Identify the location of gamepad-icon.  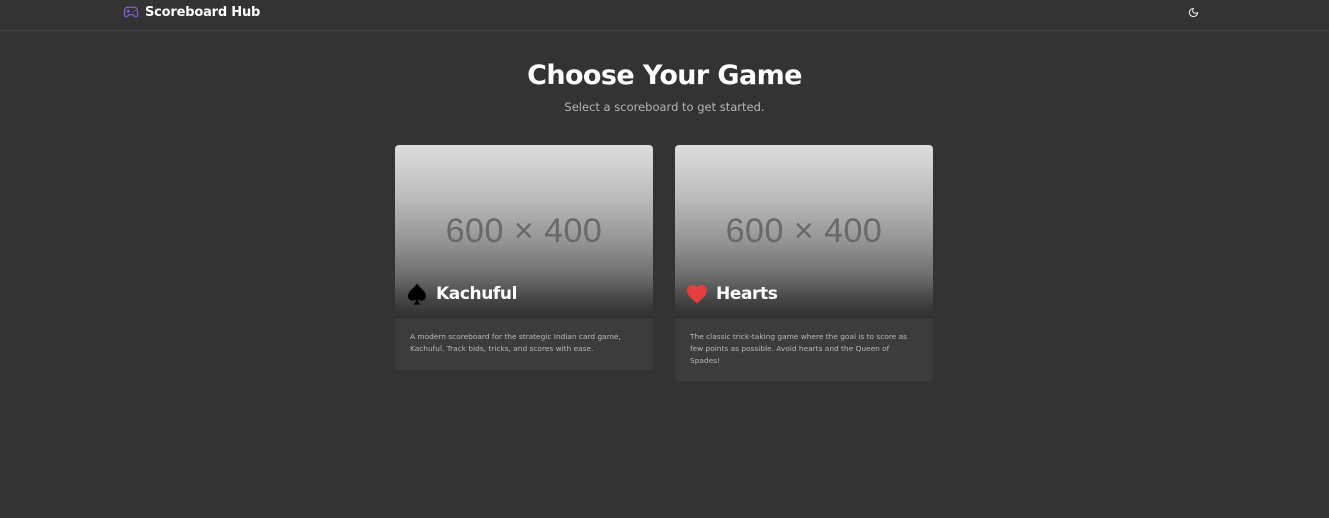
(131, 12).